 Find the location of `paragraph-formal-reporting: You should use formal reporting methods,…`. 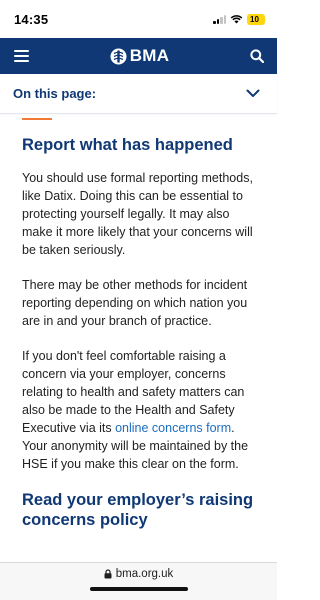

paragraph-formal-reporting: You should use formal reporting methods,… is located at coordinates (137, 214).